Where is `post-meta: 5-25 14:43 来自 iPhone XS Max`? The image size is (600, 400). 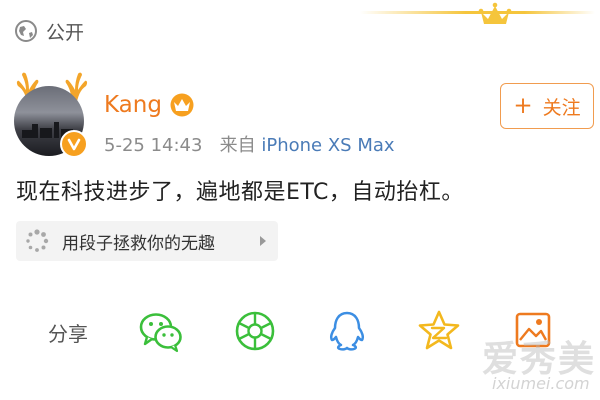
post-meta: 5-25 14:43 来自 iPhone XS Max is located at coordinates (249, 144).